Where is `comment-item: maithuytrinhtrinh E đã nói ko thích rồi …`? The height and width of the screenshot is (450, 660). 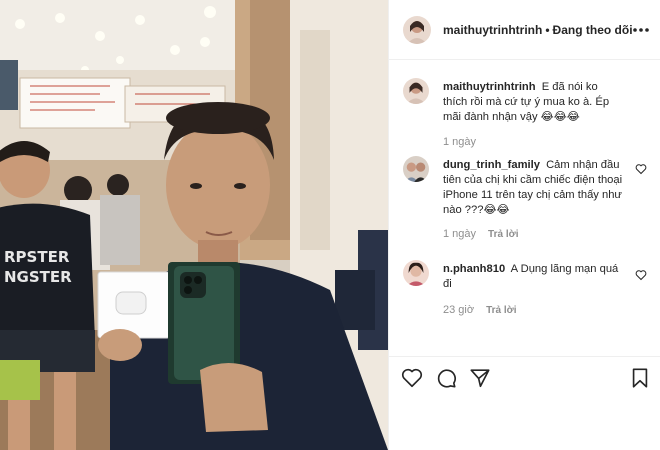 comment-item: maithuytrinhtrinh E đã nói ko thích rồi … is located at coordinates (524, 117).